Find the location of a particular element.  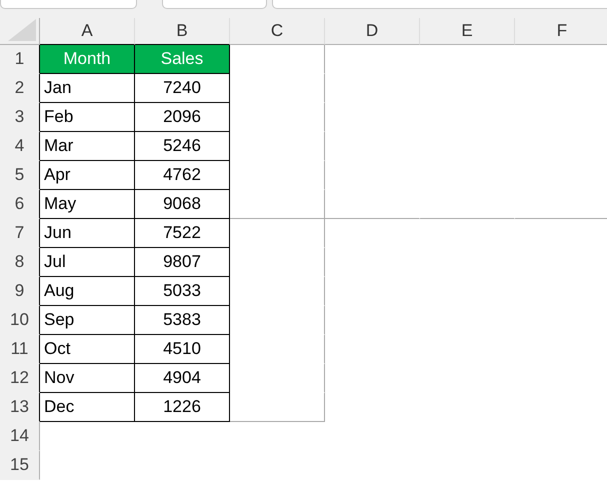

table-cell: 9807 is located at coordinates (182, 262).